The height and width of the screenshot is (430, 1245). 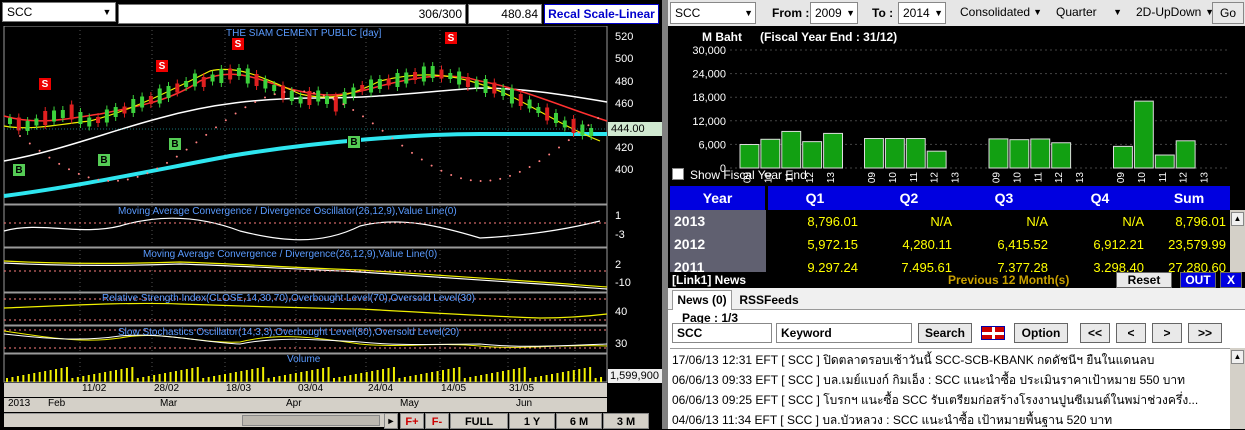 I want to click on next-page-button: >, so click(x=1167, y=333).